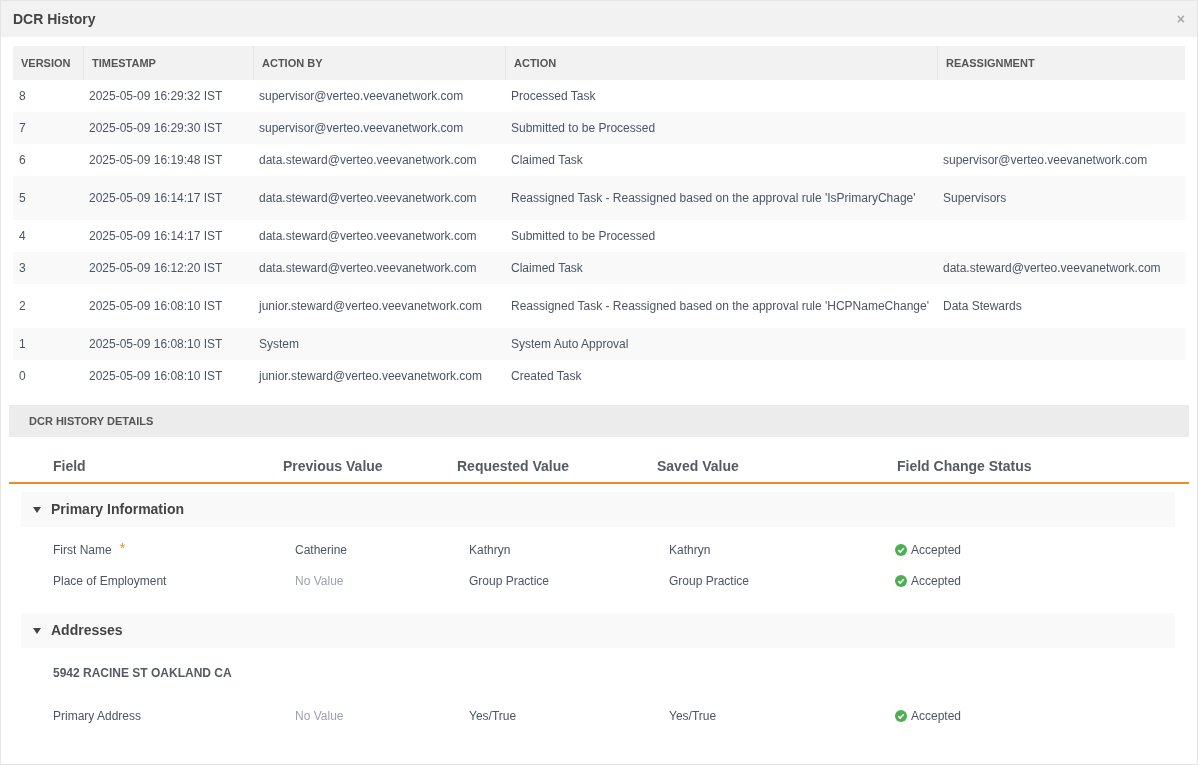 This screenshot has height=765, width=1198. Describe the element at coordinates (964, 465) in the screenshot. I see `column-header: Field Change Status` at that location.